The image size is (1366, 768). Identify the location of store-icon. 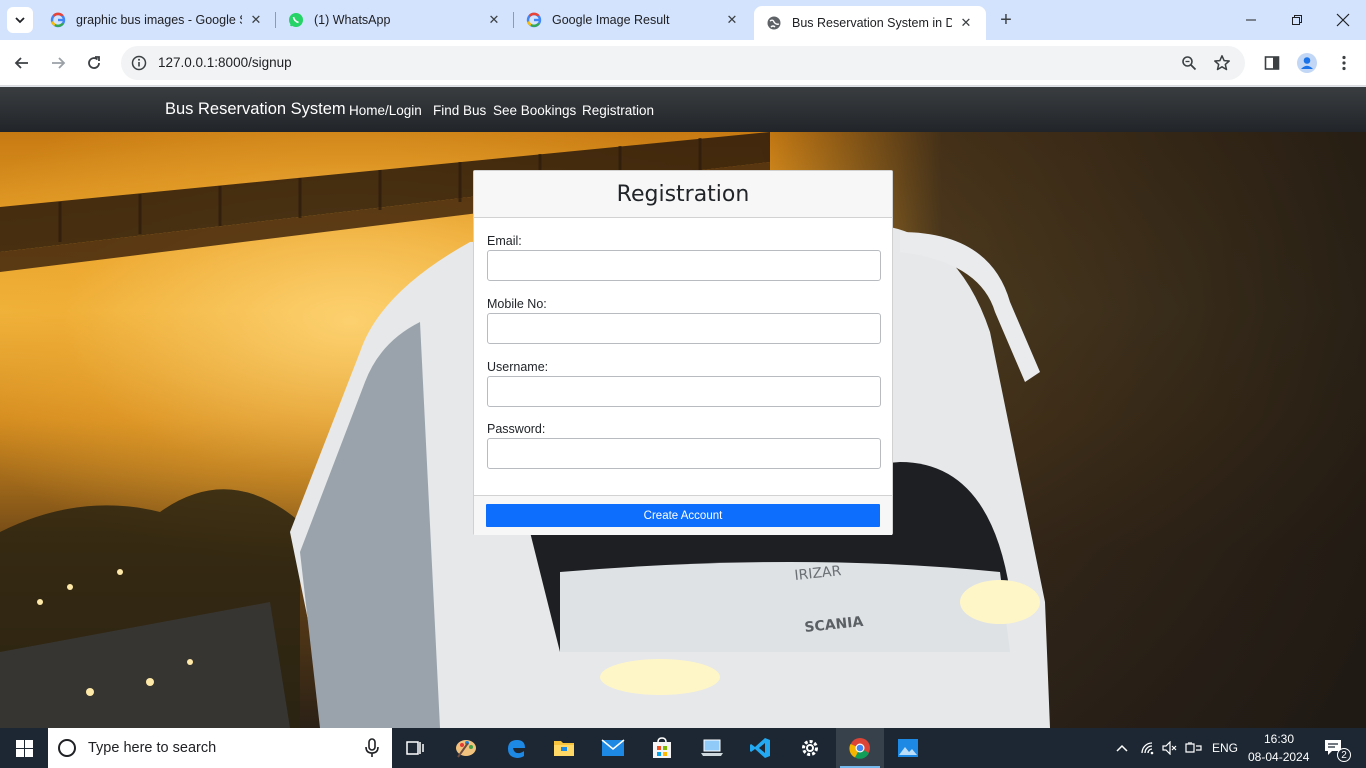
(662, 747).